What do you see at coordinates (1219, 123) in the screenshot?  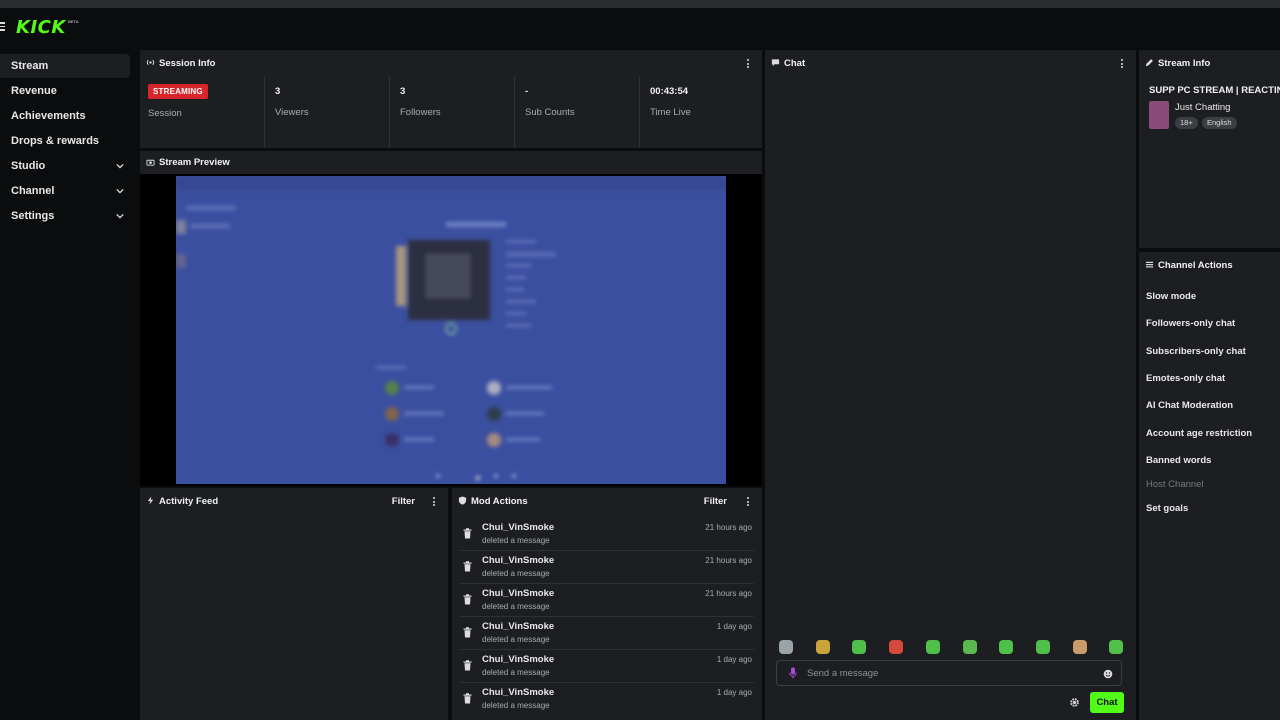 I see `tag-language: English` at bounding box center [1219, 123].